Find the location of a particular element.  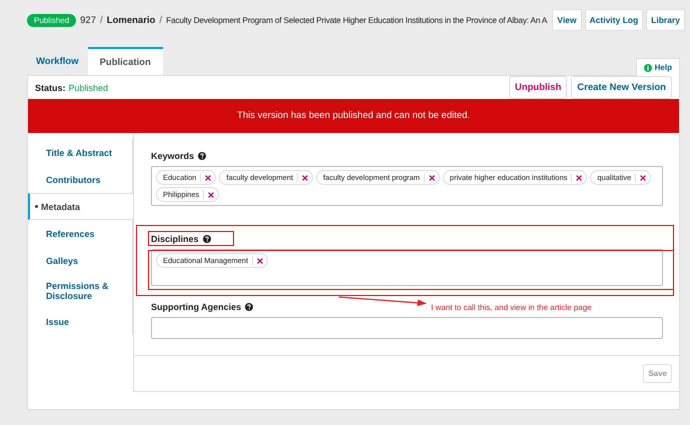

tab: Workflow is located at coordinates (57, 61).